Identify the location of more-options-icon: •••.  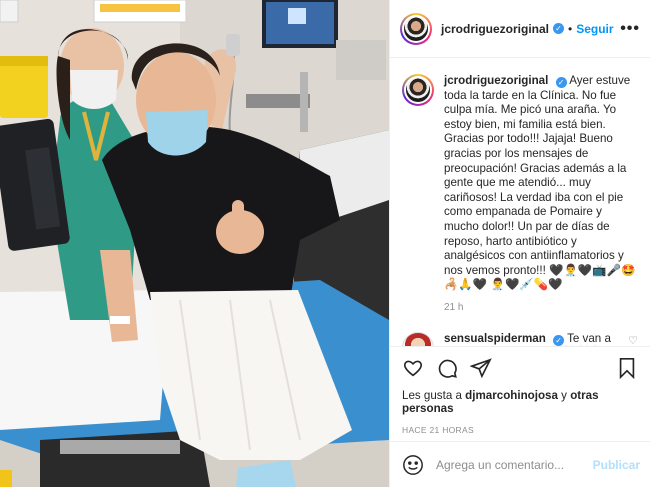
(630, 29).